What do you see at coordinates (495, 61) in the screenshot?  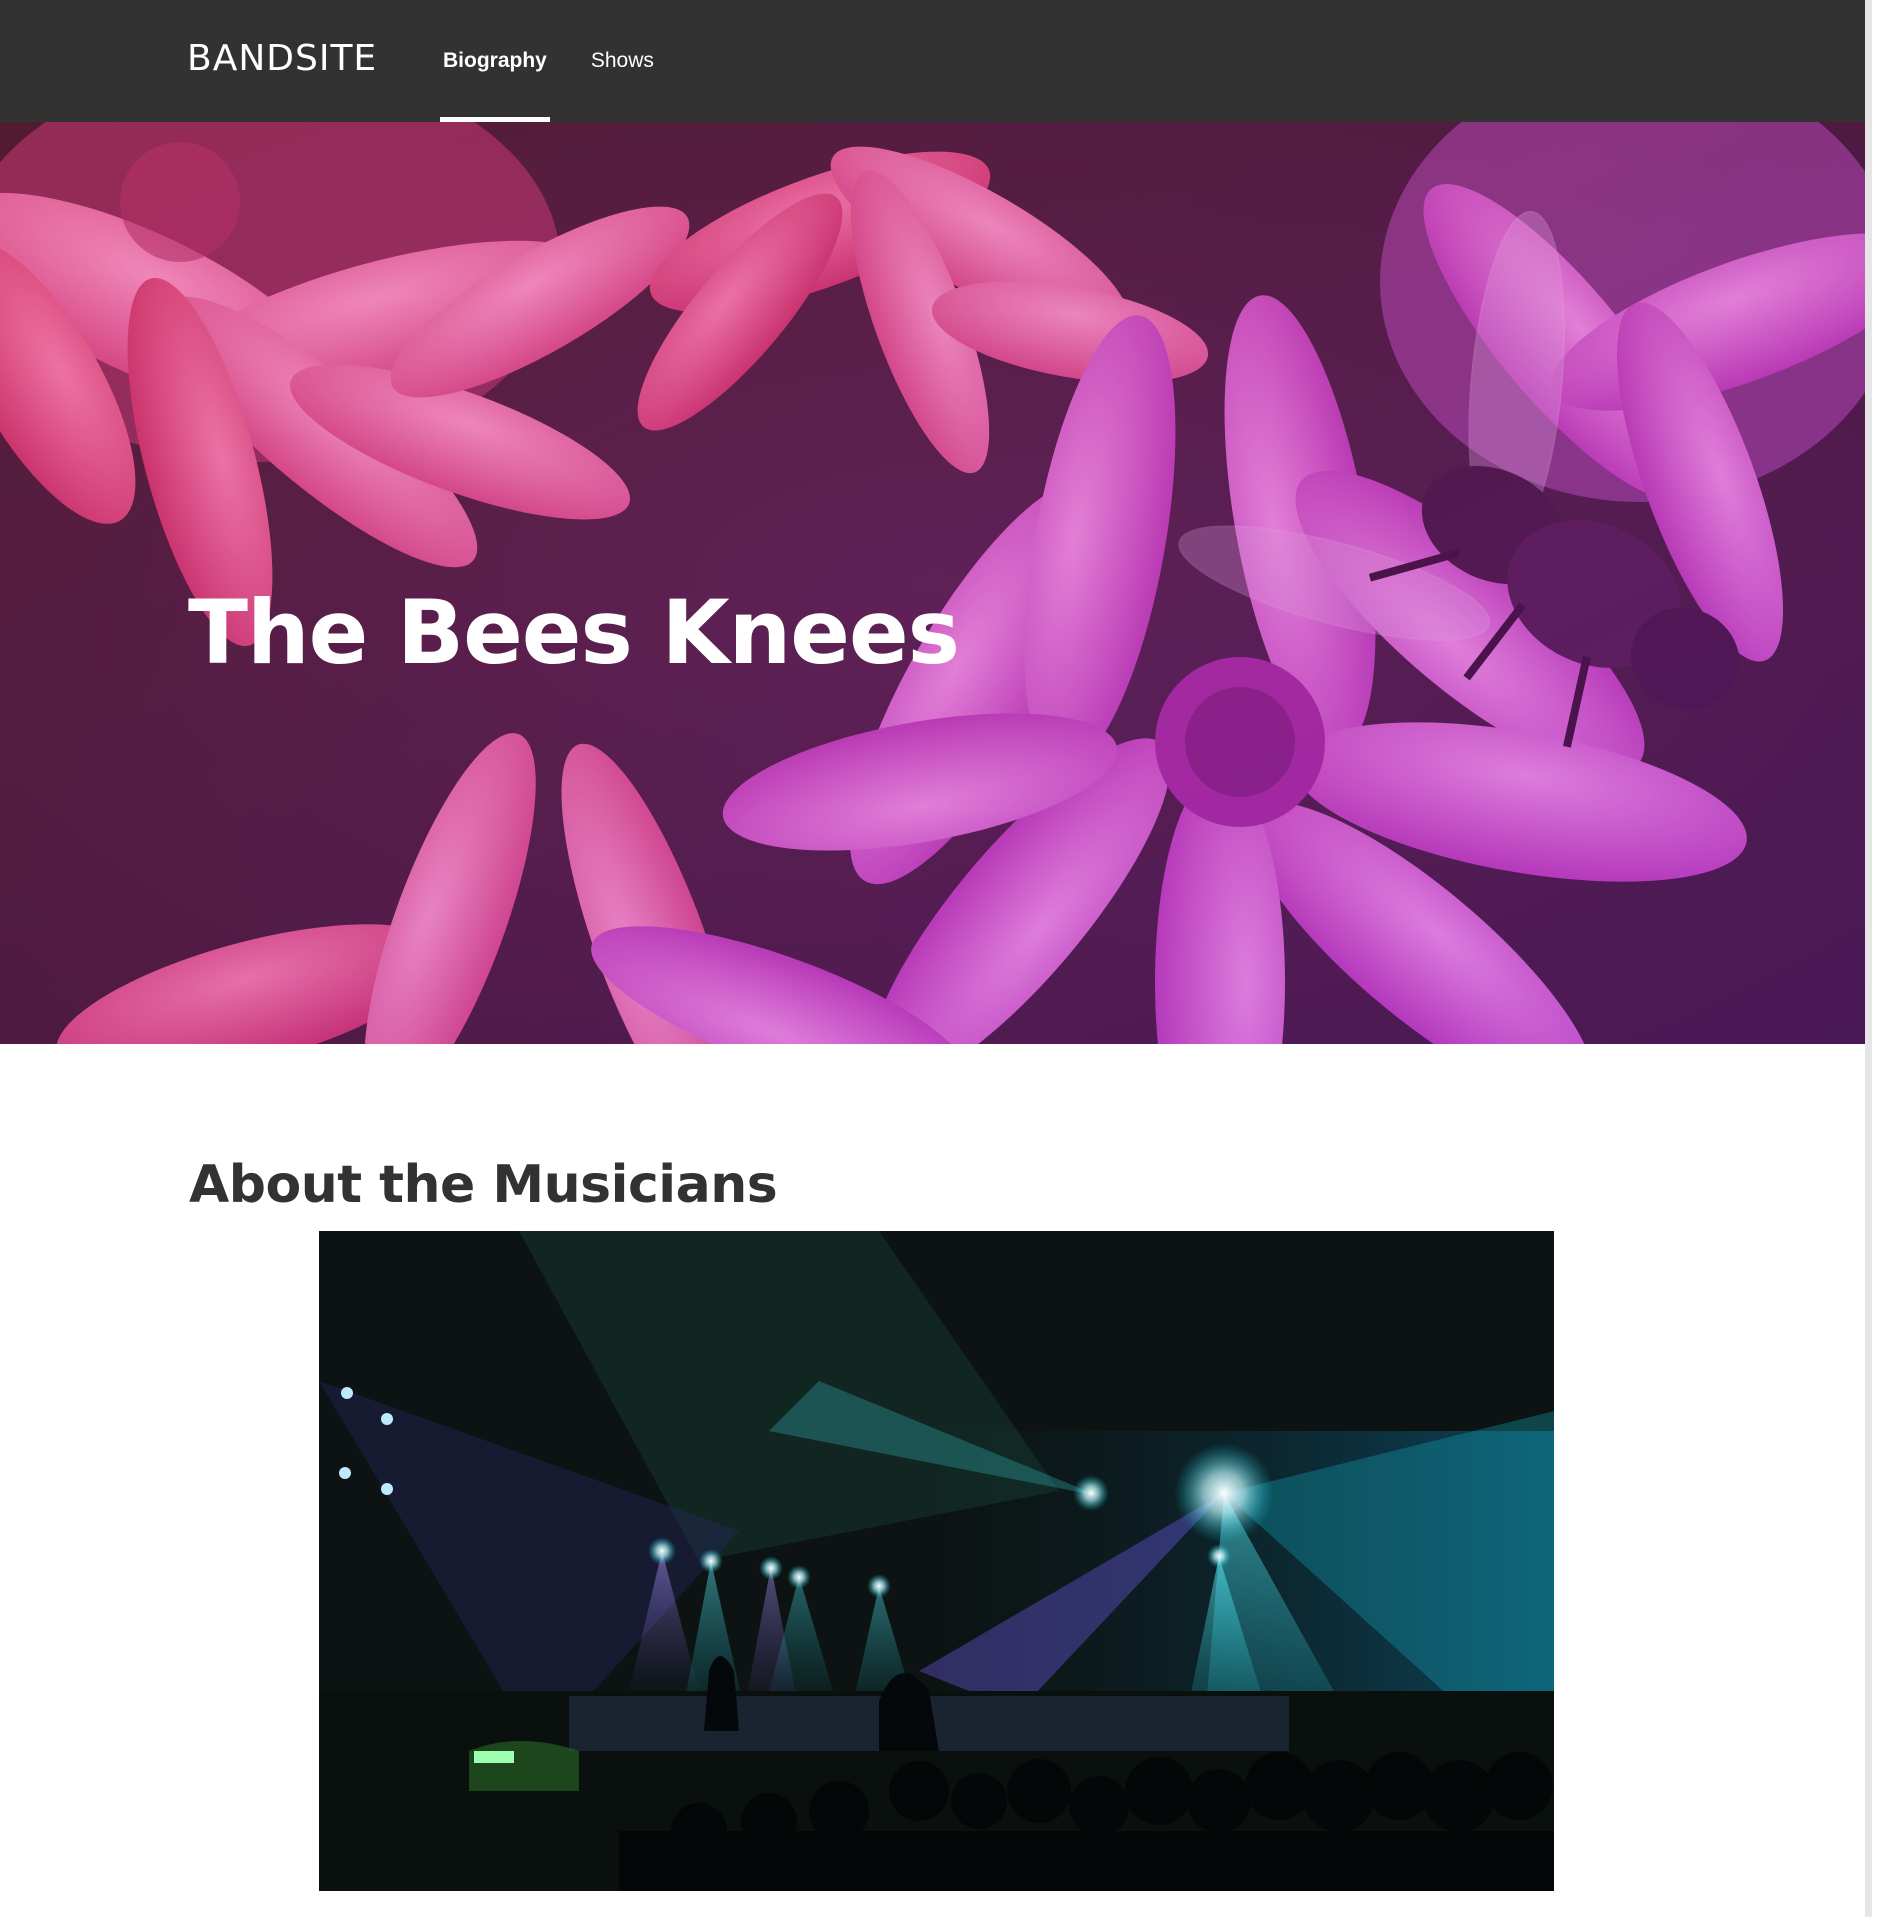 I see `nav-link-biography: Biography` at bounding box center [495, 61].